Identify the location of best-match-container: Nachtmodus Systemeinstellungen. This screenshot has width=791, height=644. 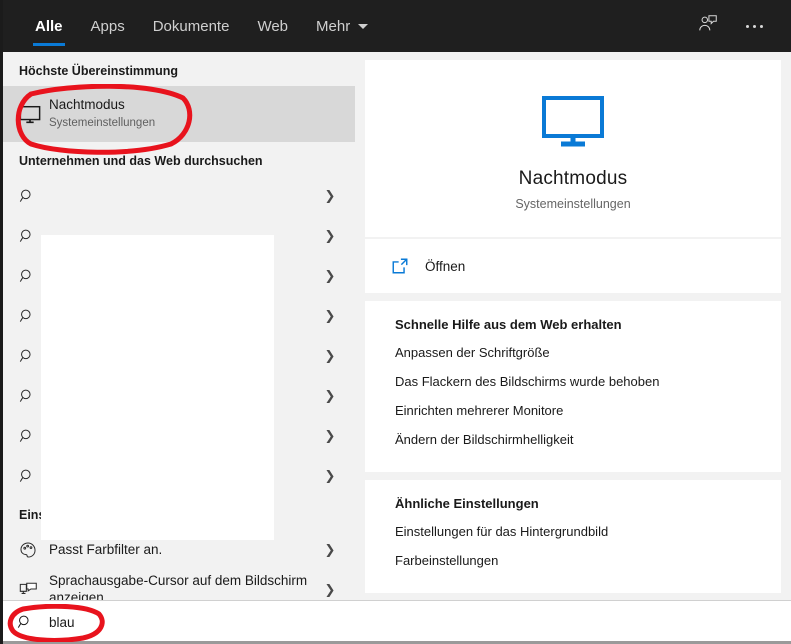
(179, 114).